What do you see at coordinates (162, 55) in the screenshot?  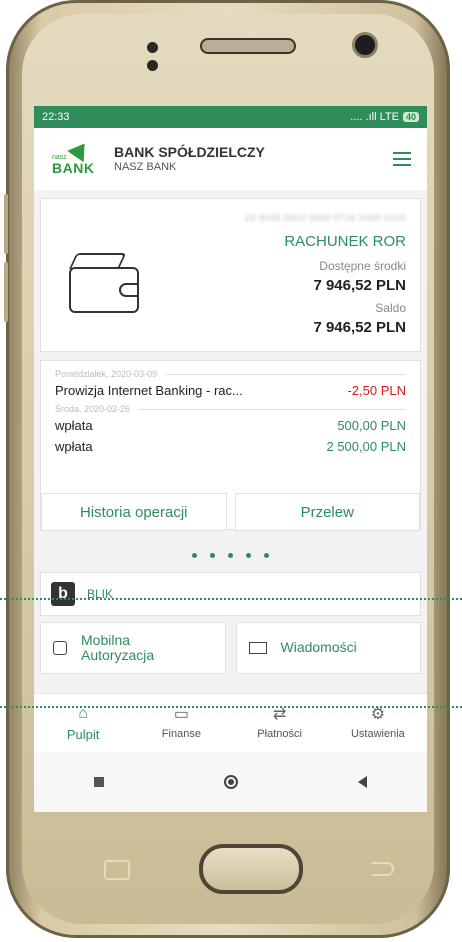 I see `sensor-dots` at bounding box center [162, 55].